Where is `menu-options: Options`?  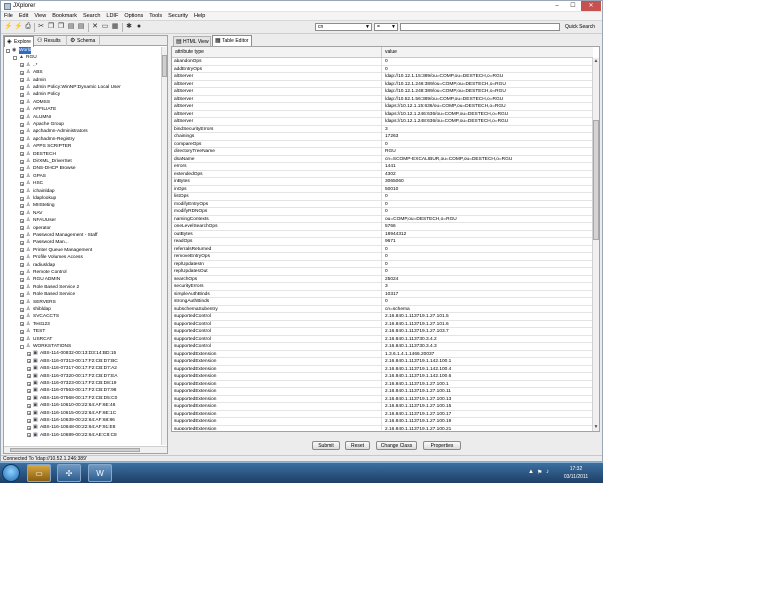
menu-options: Options is located at coordinates (133, 16).